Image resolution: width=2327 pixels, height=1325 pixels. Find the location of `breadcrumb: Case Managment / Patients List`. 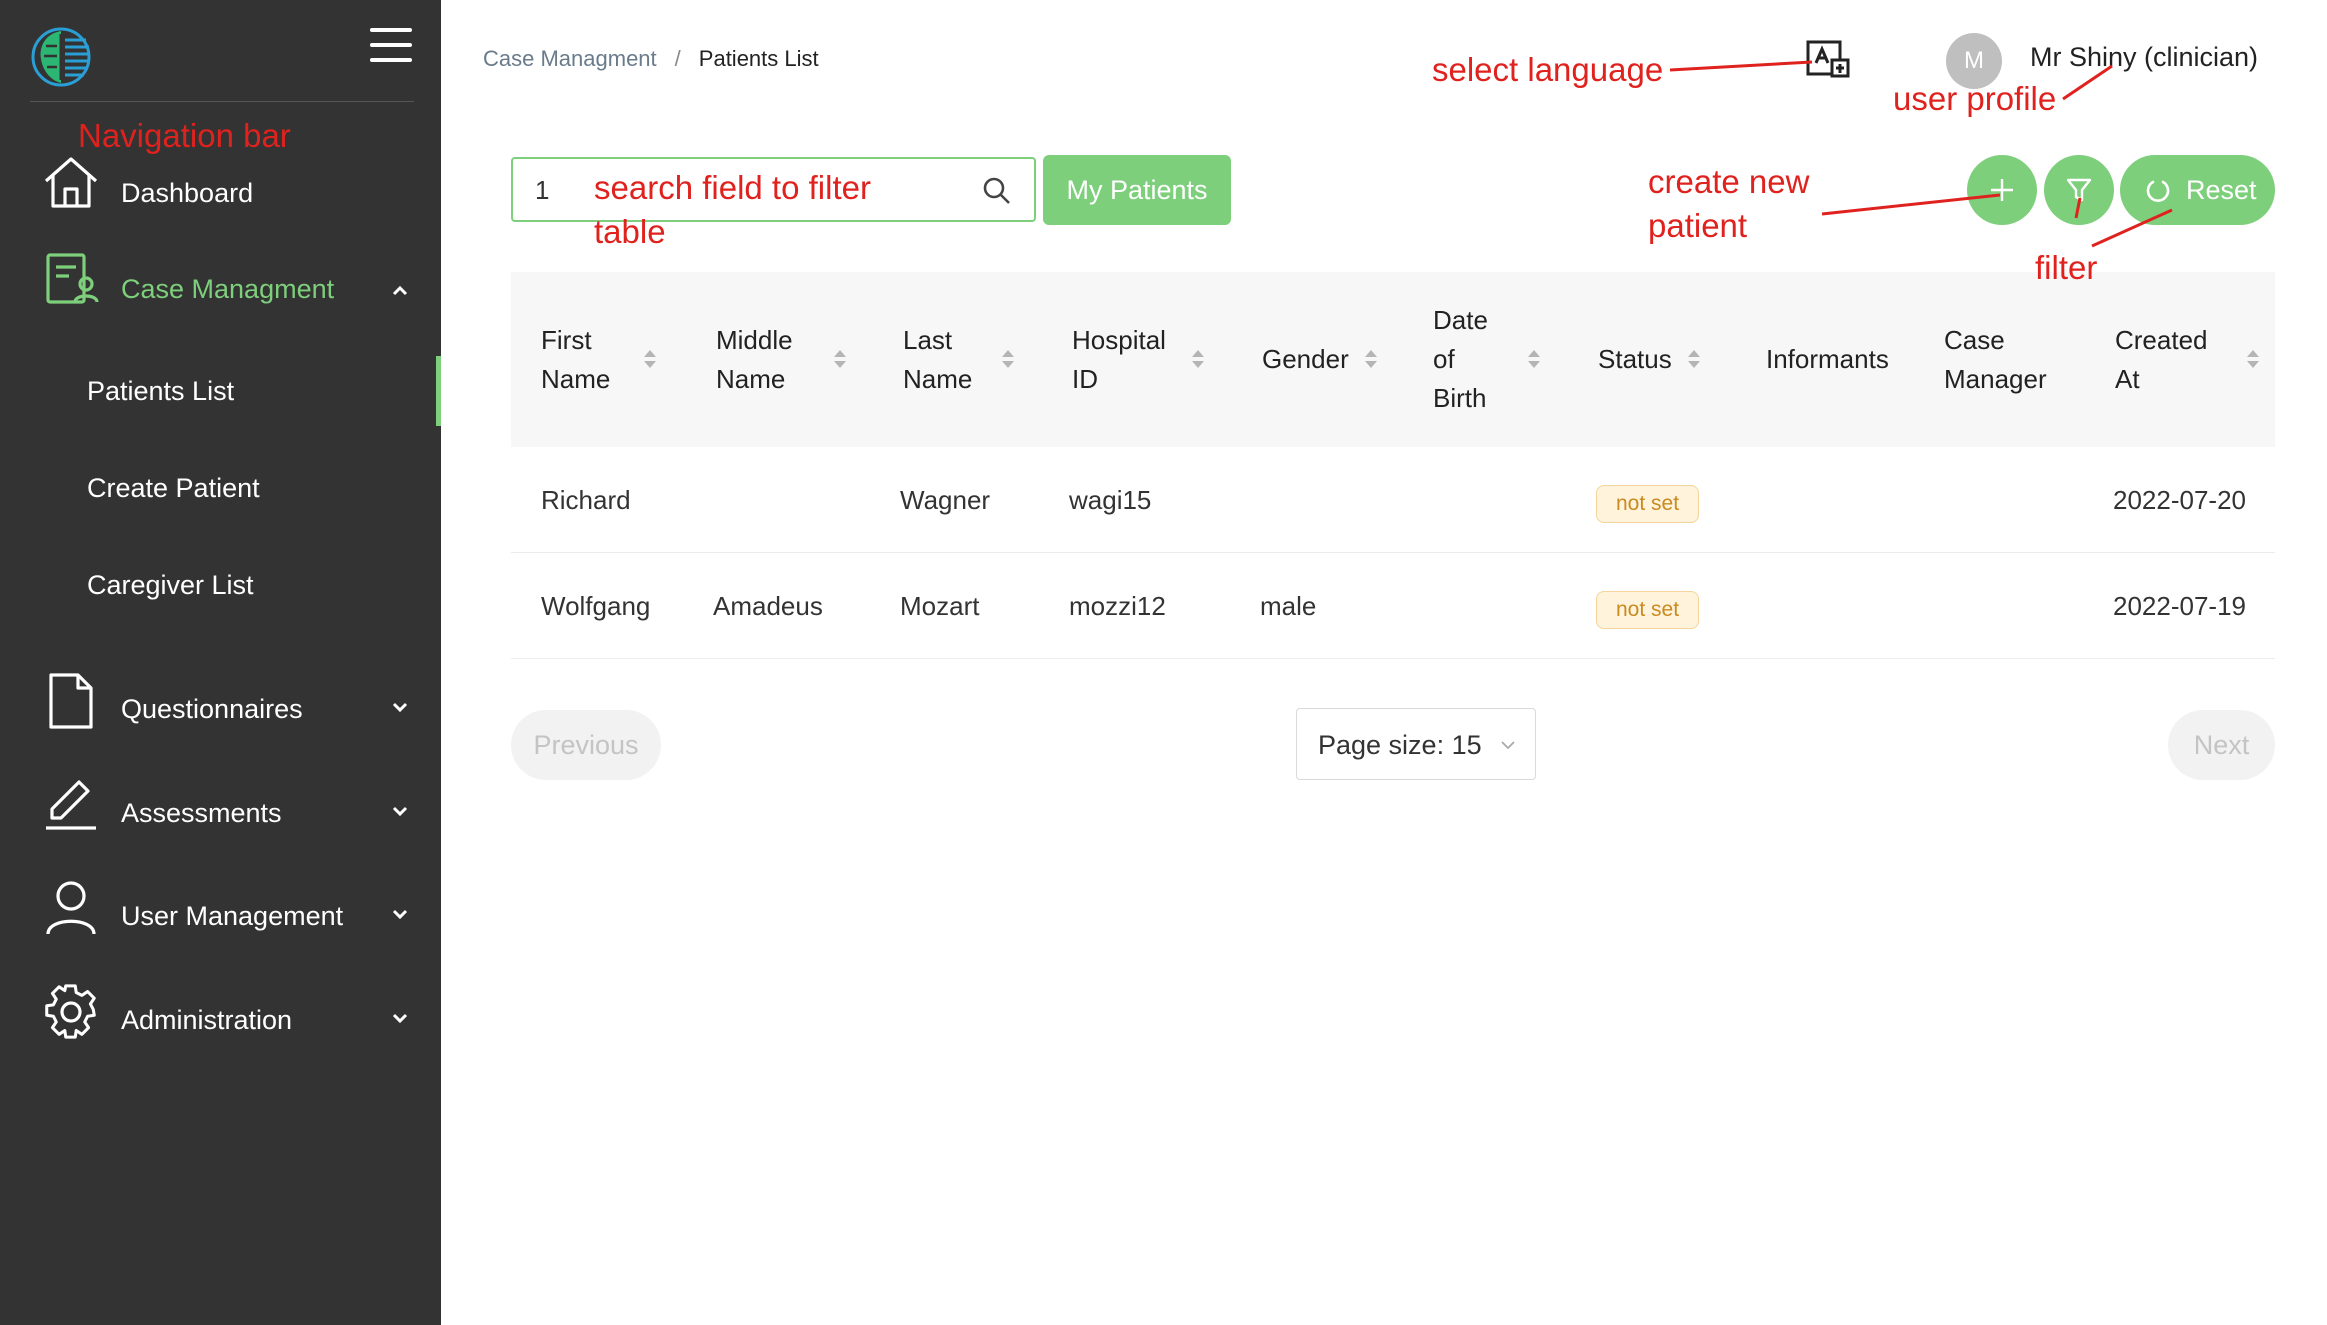

breadcrumb: Case Managment / Patients List is located at coordinates (651, 59).